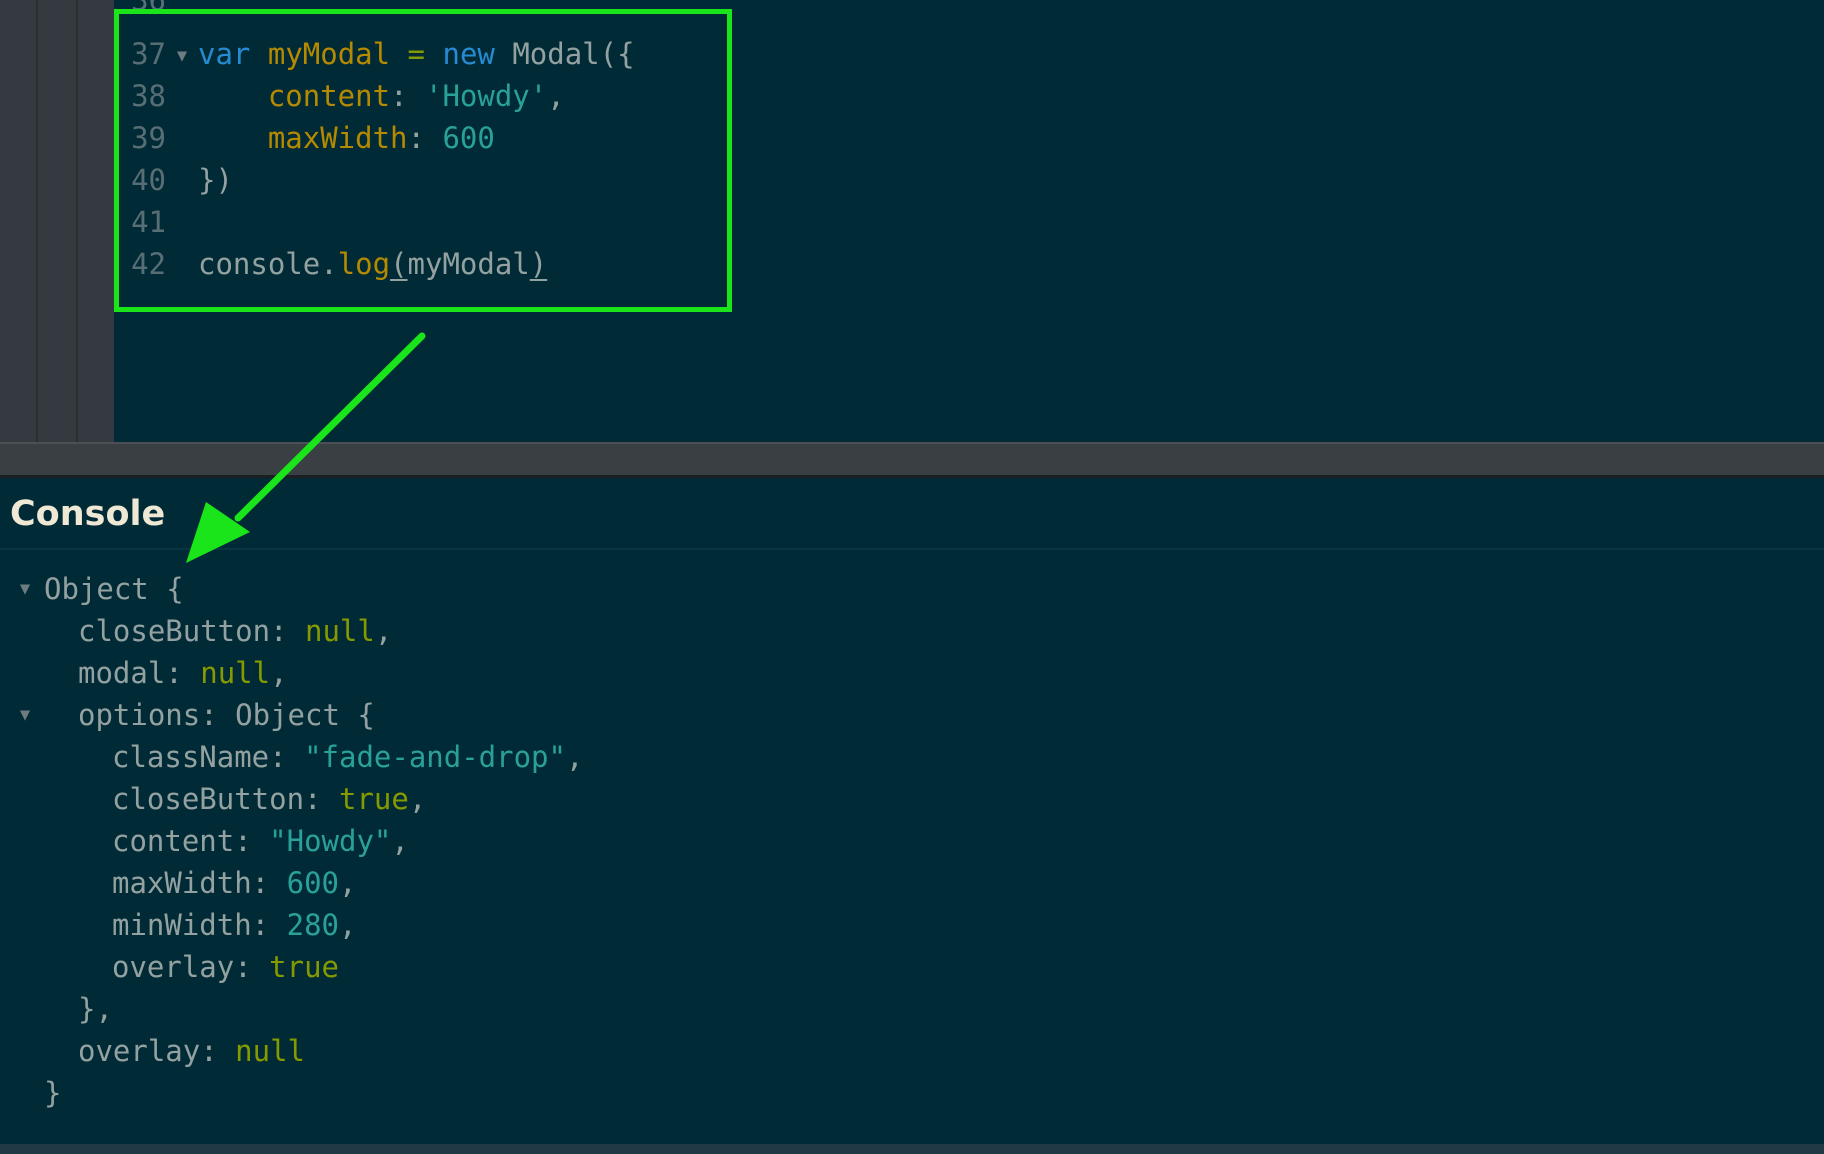  I want to click on console-header: Console, so click(912, 514).